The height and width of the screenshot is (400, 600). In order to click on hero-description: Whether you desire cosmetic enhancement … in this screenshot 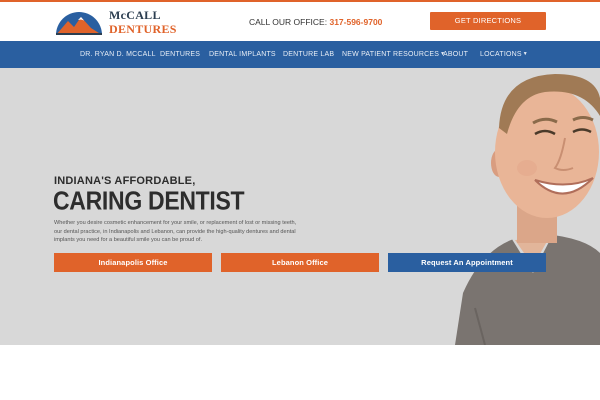, I will do `click(175, 232)`.